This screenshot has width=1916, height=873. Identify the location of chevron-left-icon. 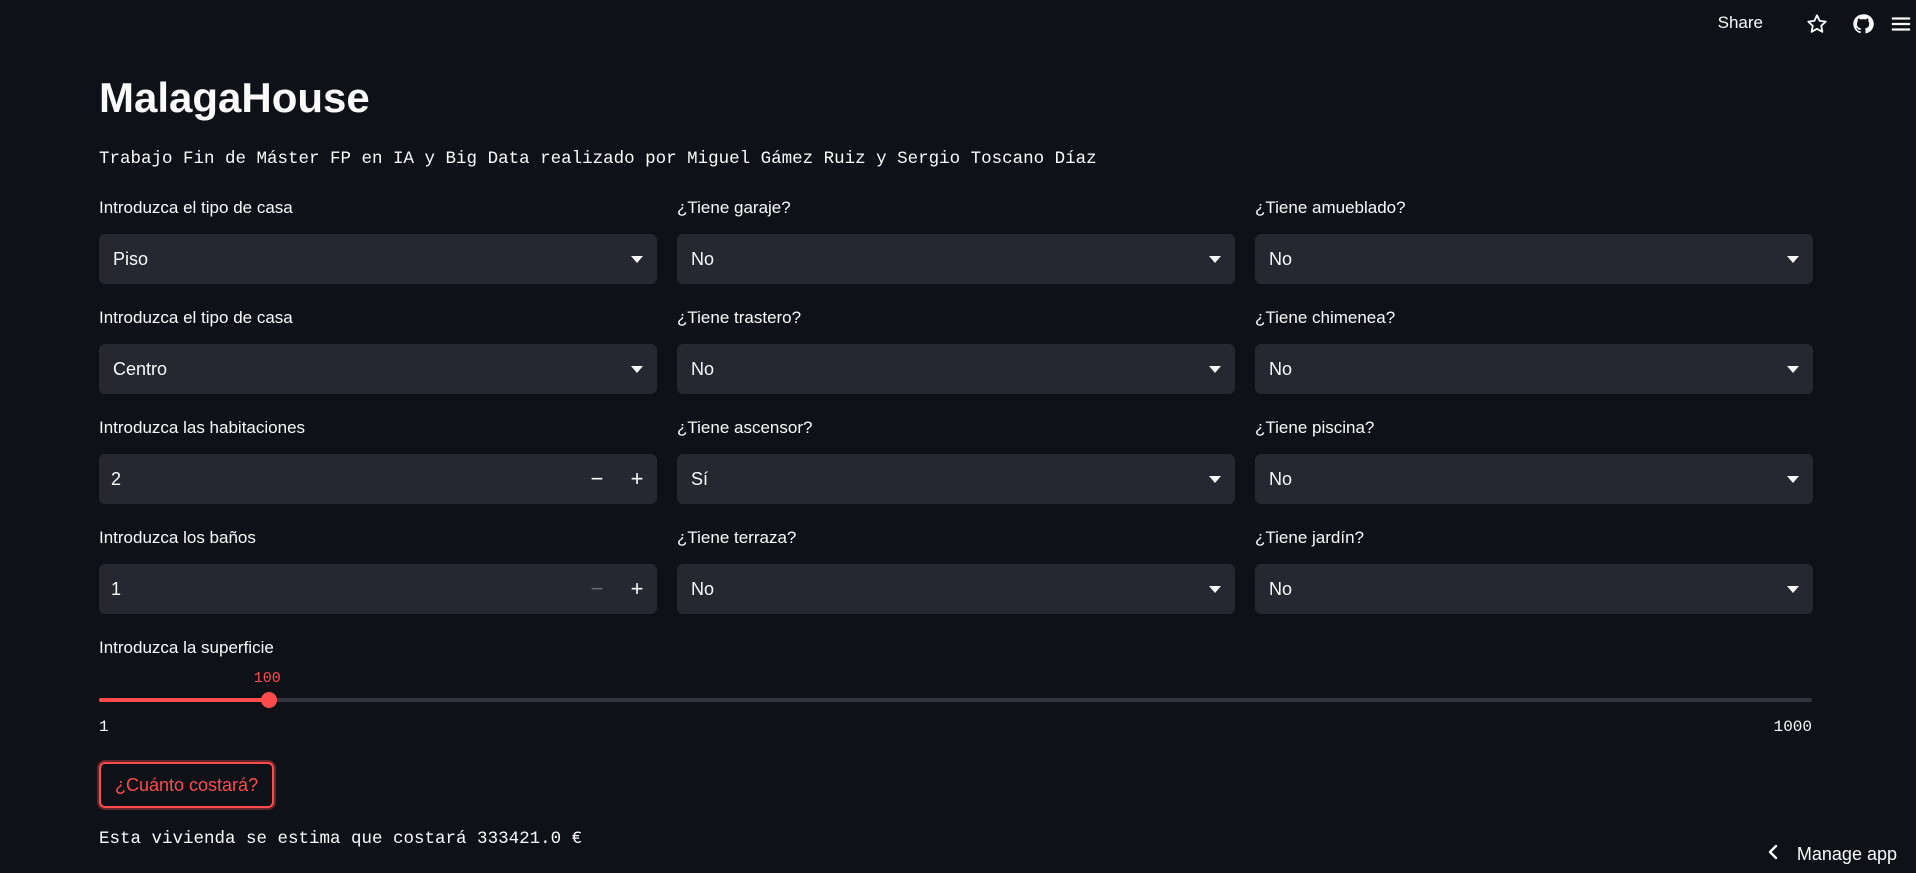
(1773, 854).